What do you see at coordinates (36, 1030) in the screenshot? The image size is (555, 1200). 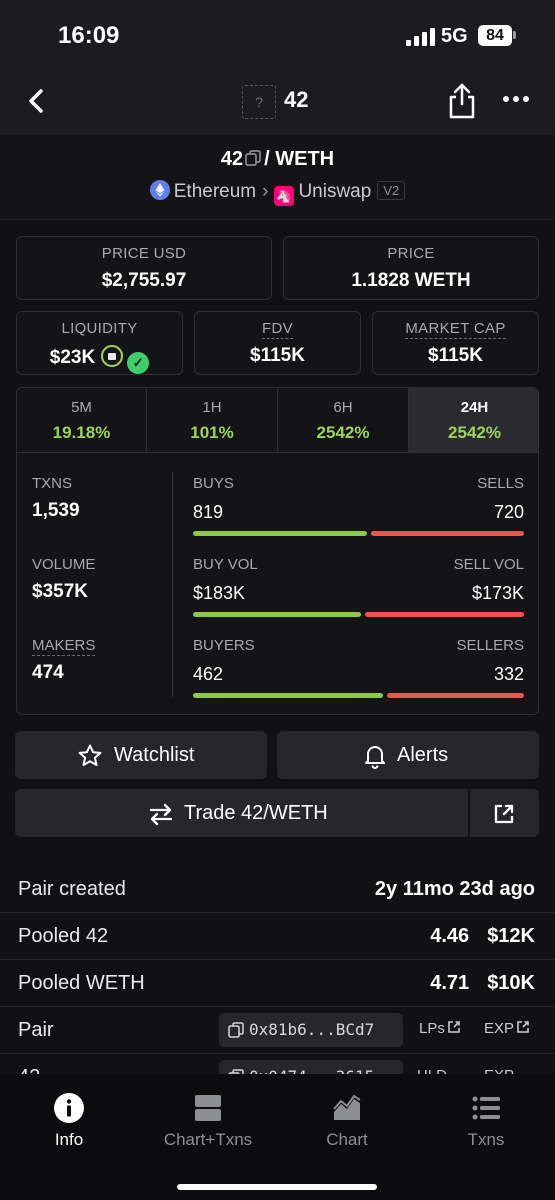 I see `pair-label: Pair` at bounding box center [36, 1030].